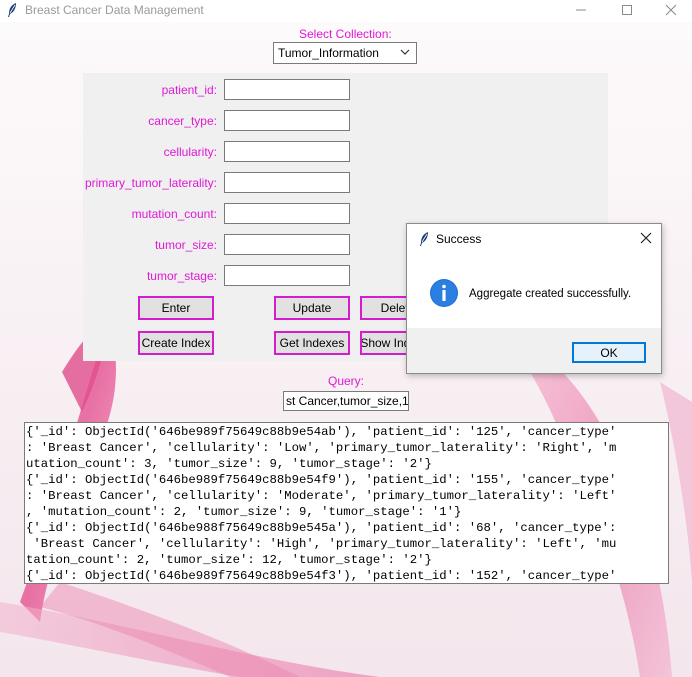 This screenshot has height=677, width=692. What do you see at coordinates (287, 275) in the screenshot?
I see `tumor-stage-field` at bounding box center [287, 275].